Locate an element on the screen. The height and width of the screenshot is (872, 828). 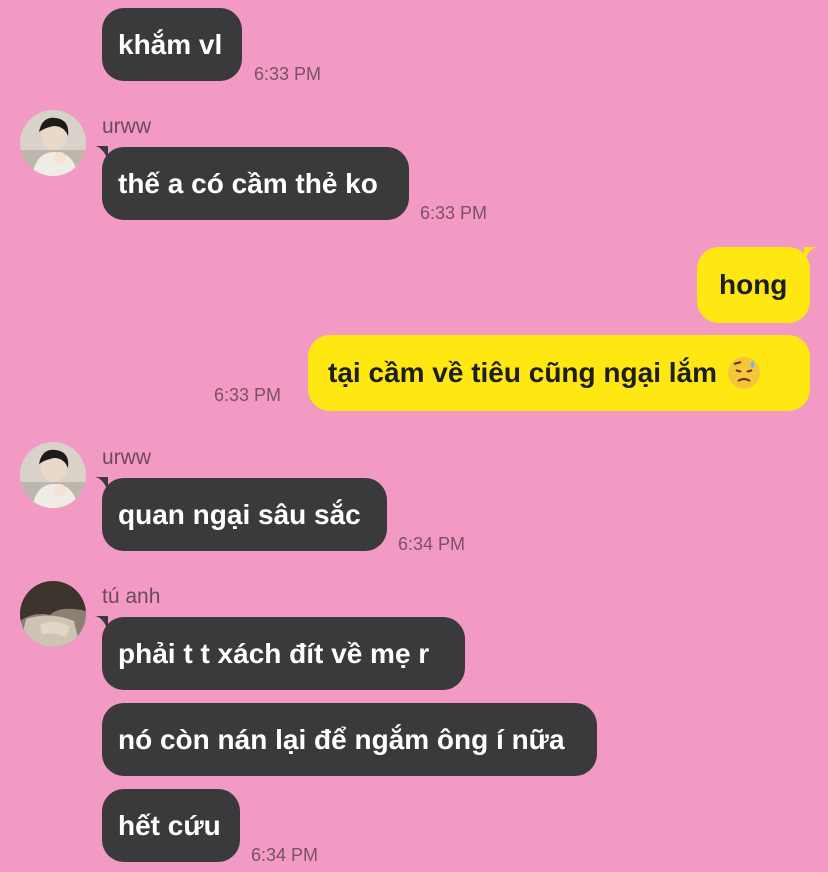
message-text: hong is located at coordinates (753, 284).